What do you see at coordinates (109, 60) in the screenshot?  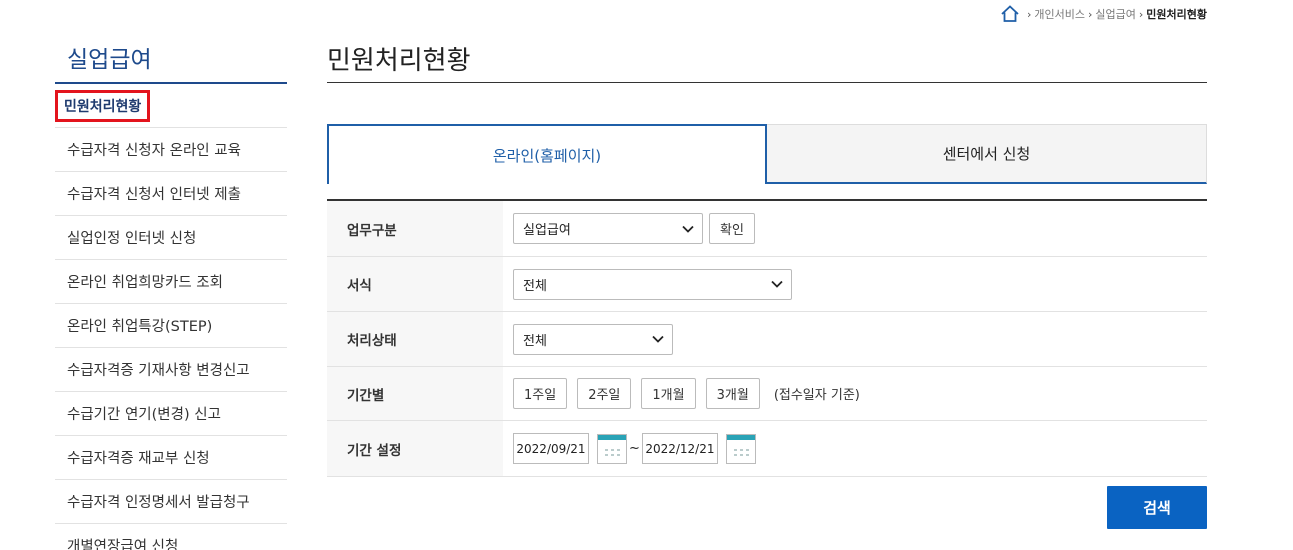 I see `sidebar-title: 실업급여` at bounding box center [109, 60].